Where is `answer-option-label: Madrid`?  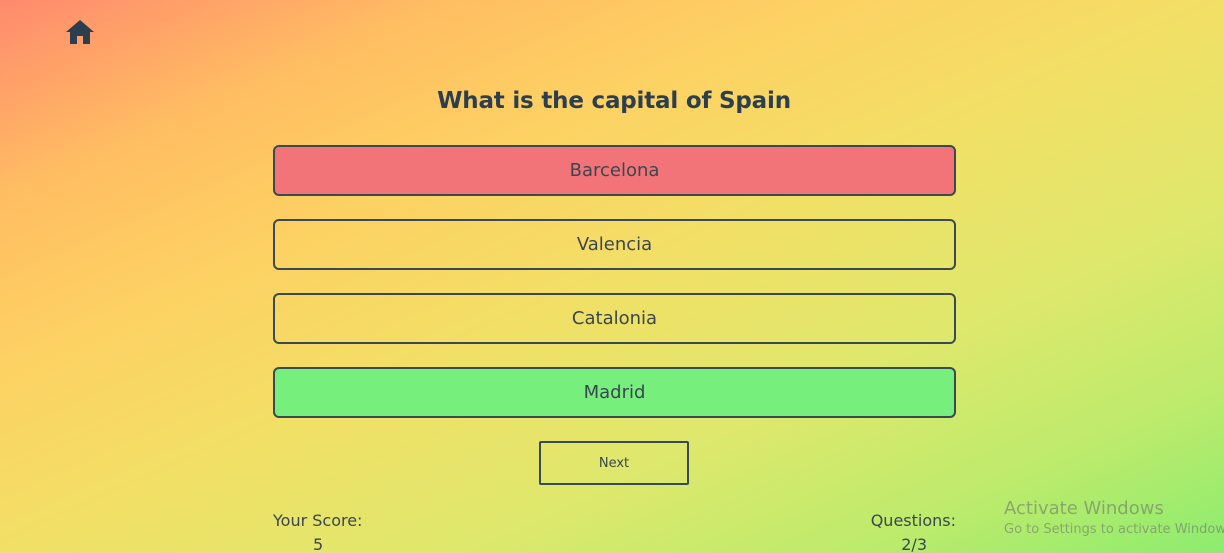 answer-option-label: Madrid is located at coordinates (614, 392).